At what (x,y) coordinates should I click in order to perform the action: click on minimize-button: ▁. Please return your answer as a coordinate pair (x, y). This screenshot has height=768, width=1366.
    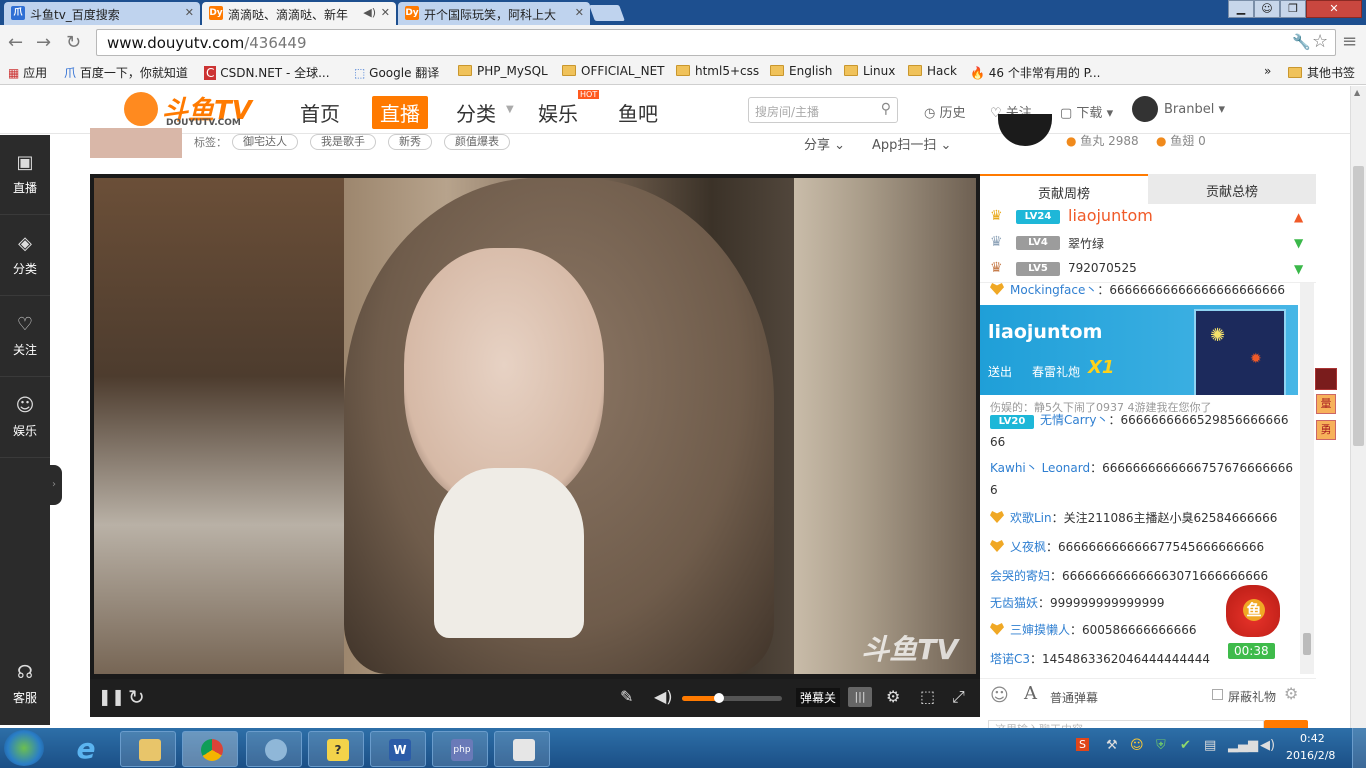
    Looking at the image, I should click on (1241, 9).